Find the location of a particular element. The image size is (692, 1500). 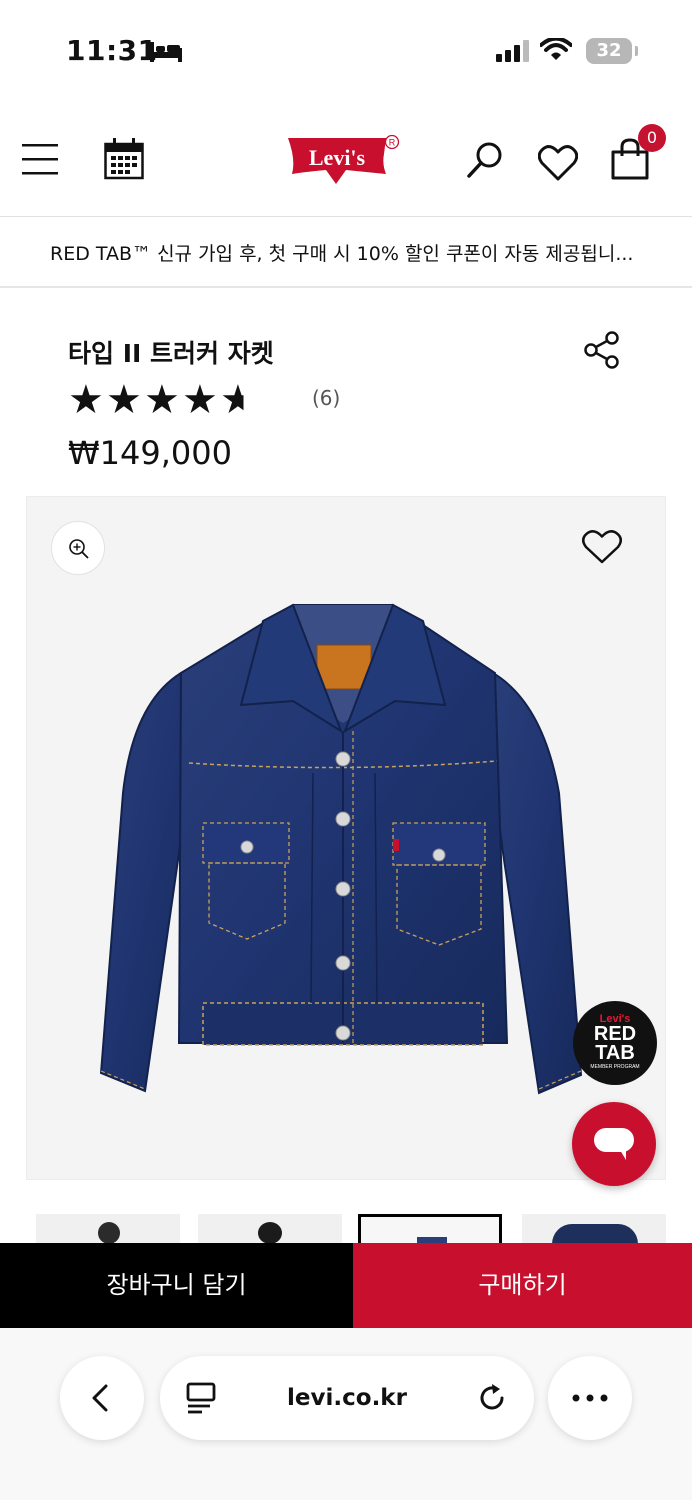

wifi-icon is located at coordinates (556, 49).